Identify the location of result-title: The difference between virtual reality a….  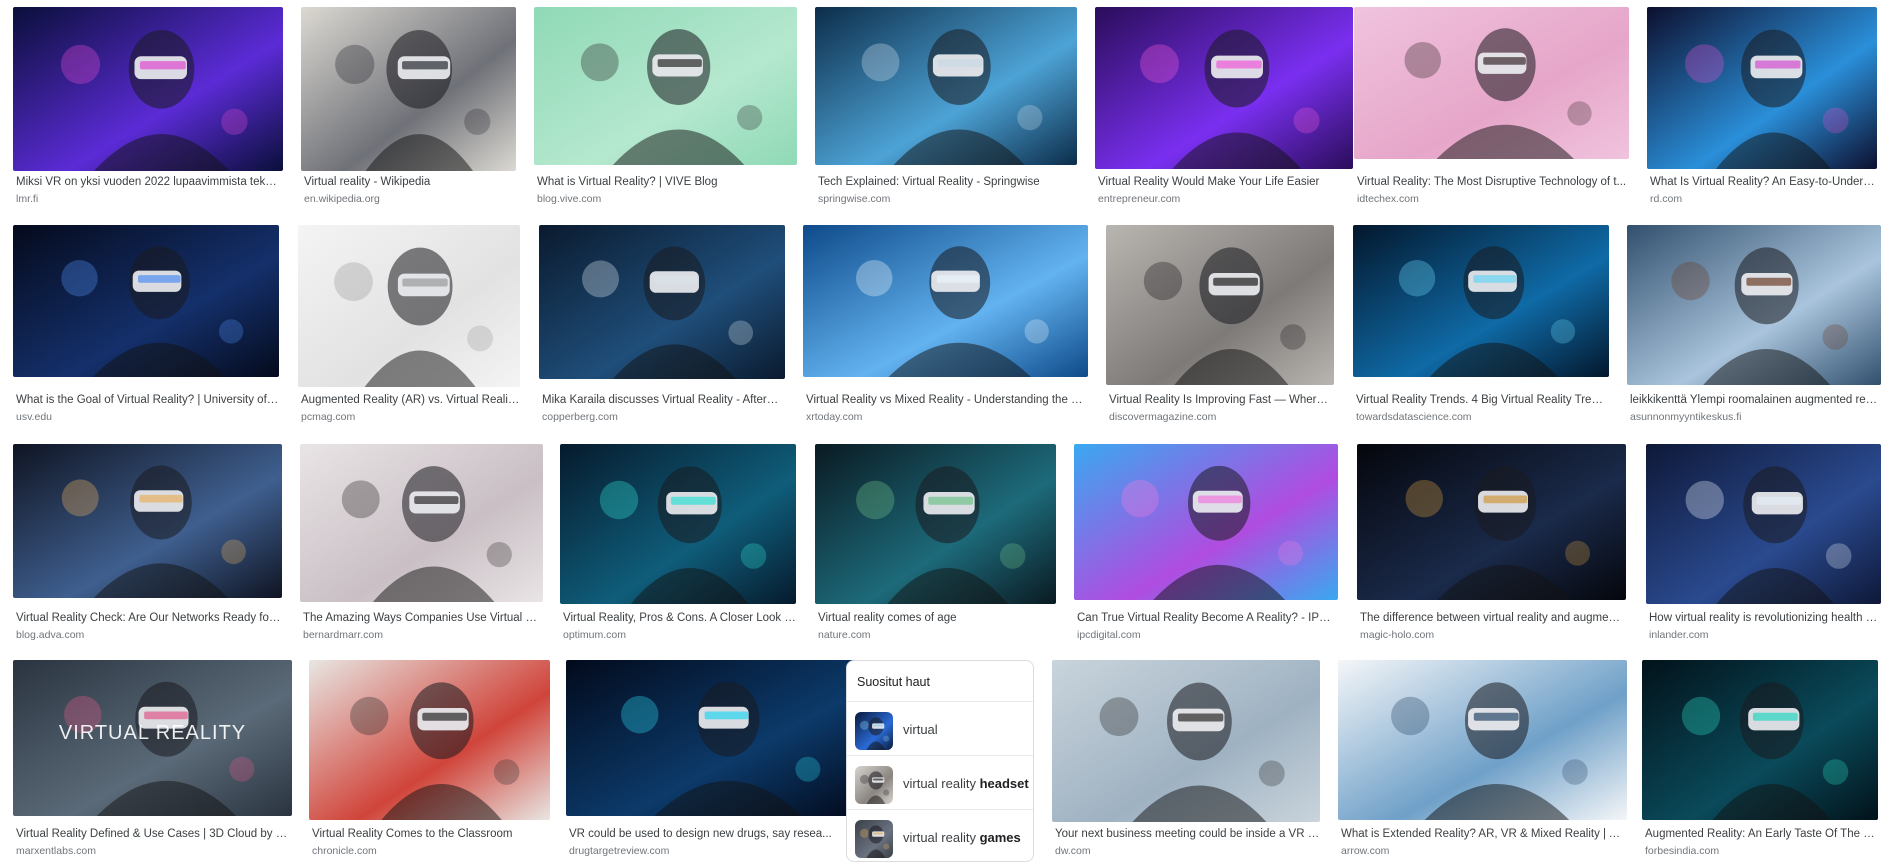
(1493, 618).